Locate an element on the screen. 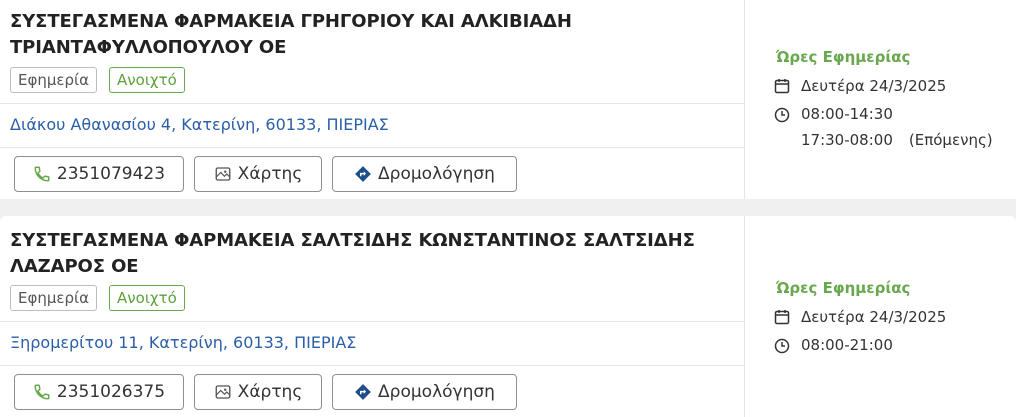  phone-number: 2351079423 is located at coordinates (111, 174).